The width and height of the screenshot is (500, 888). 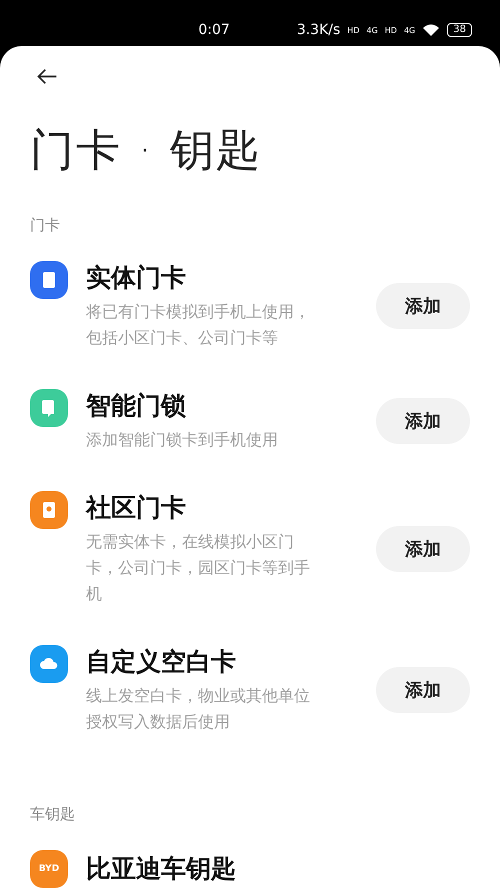 What do you see at coordinates (198, 709) in the screenshot?
I see `item-description: 线上发空白卡，物业或其他单位授权写入数据后使用` at bounding box center [198, 709].